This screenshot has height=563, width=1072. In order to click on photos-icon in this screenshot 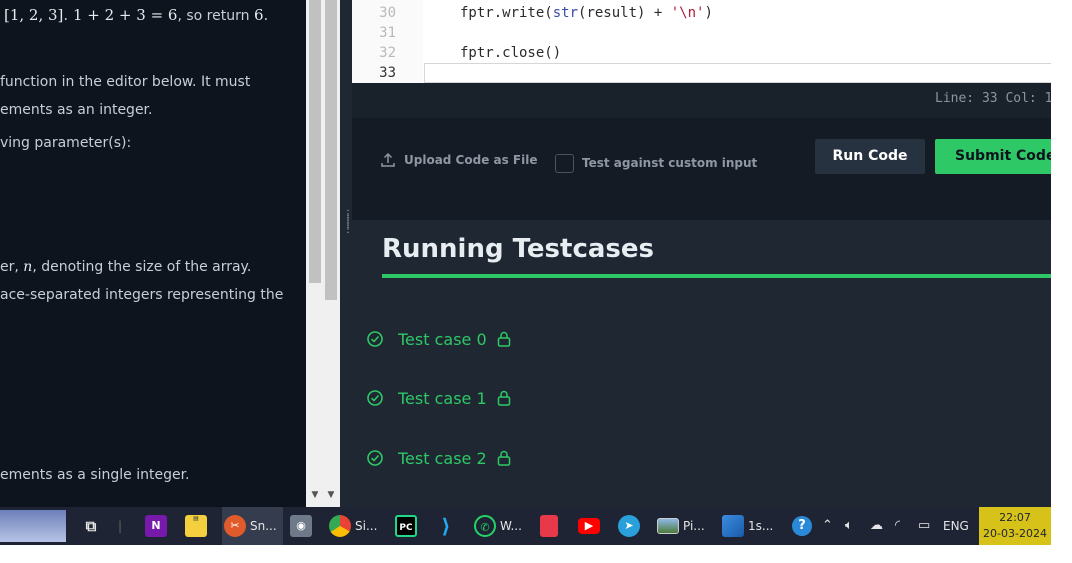, I will do `click(668, 526)`.